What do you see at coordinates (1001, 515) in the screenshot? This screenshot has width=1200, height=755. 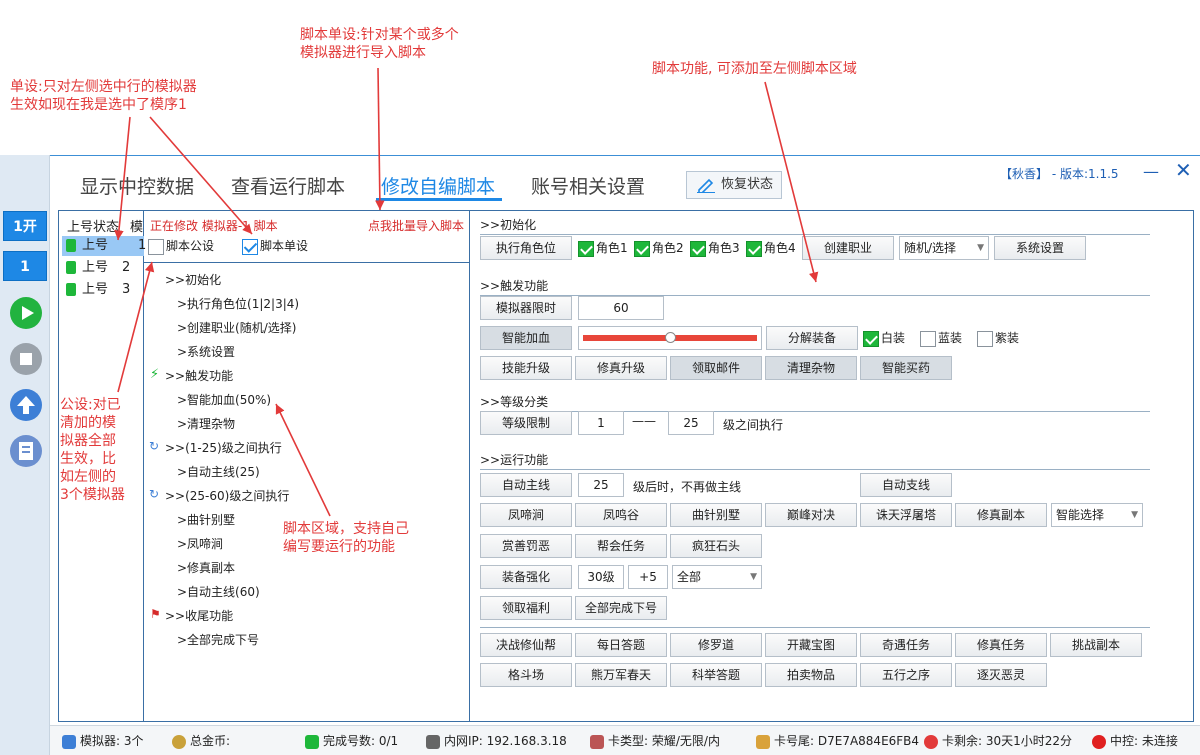 I see `run-button: 修真副本` at bounding box center [1001, 515].